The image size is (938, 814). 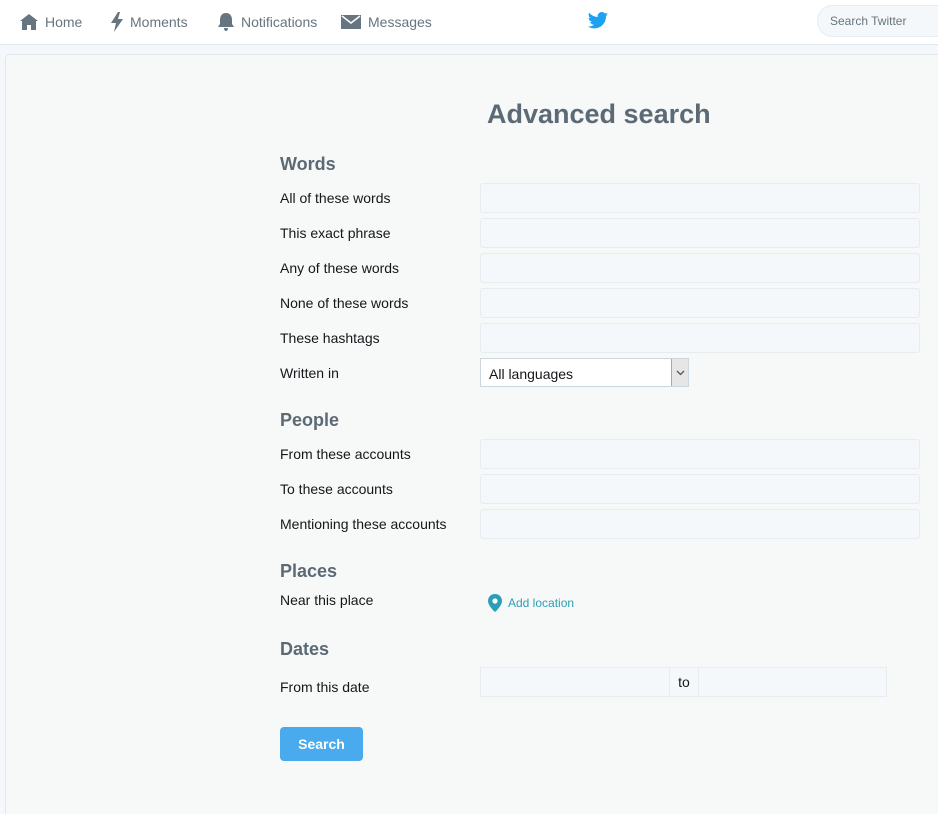 I want to click on date-range-to-label: to, so click(x=684, y=682).